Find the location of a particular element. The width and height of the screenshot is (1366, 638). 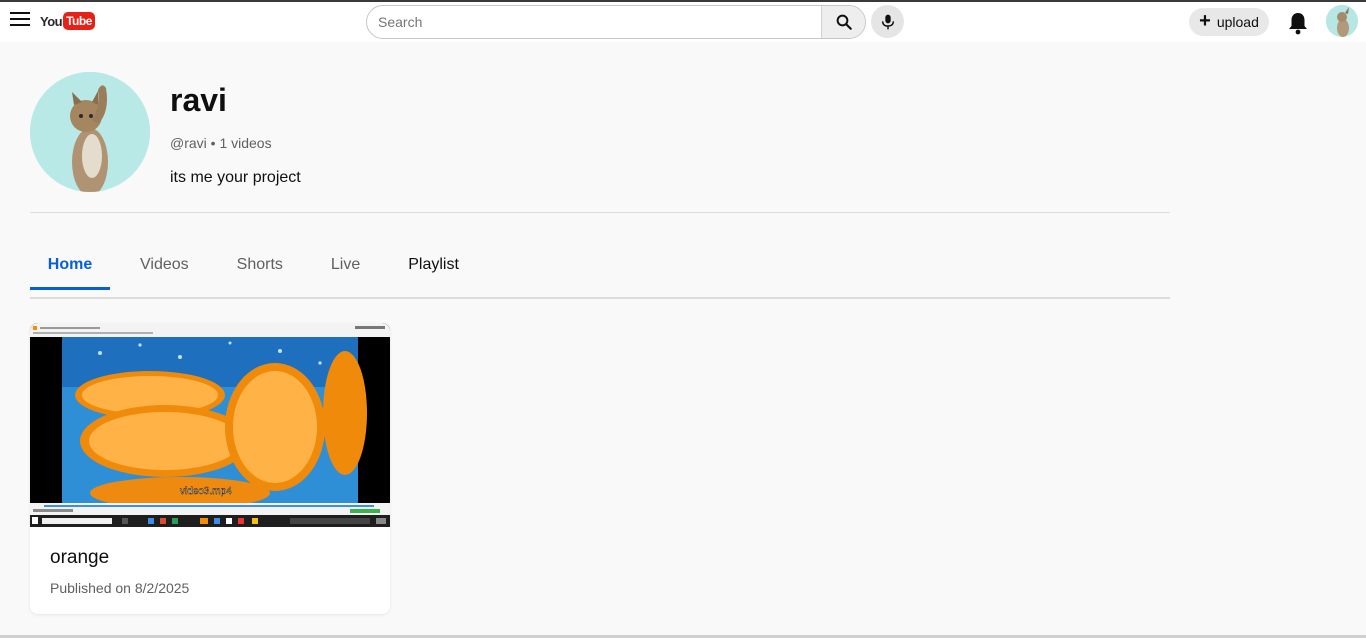

top-header: You Tube + upload is located at coordinates (683, 22).